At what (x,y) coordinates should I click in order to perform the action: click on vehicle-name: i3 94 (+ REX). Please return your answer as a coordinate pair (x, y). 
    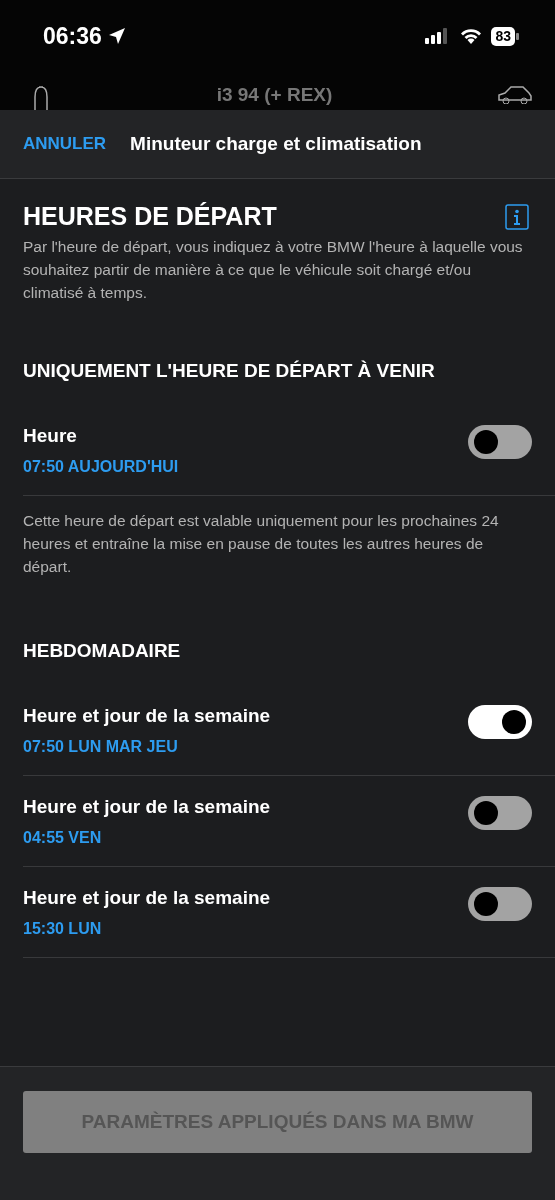
    Looking at the image, I should click on (274, 95).